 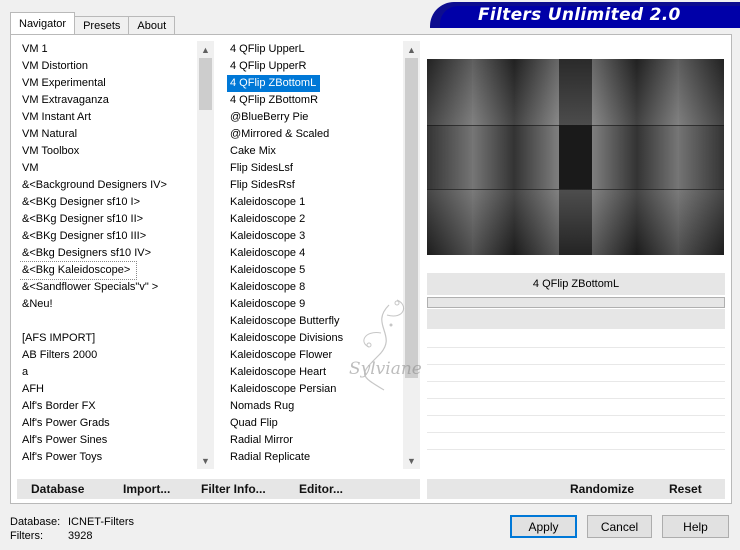 I want to click on tab-label: Navigator, so click(x=43, y=23).